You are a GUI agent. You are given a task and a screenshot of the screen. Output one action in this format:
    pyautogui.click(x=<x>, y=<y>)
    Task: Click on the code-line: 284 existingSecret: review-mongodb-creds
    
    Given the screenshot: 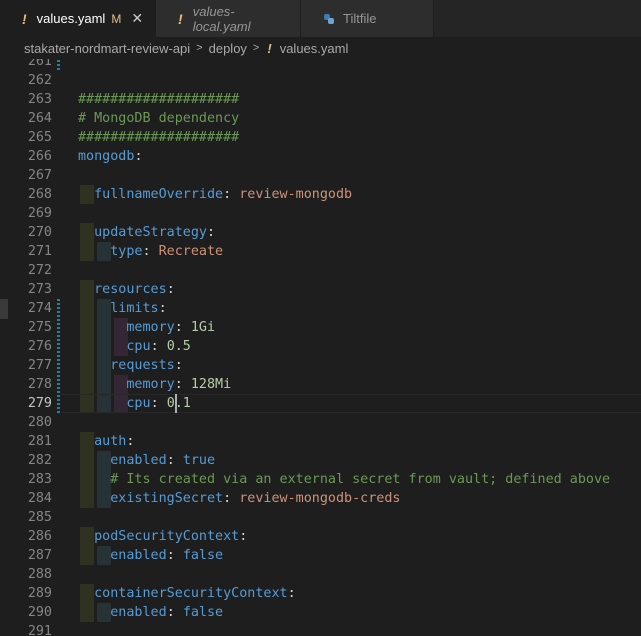 What is the action you would take?
    pyautogui.click(x=320, y=498)
    